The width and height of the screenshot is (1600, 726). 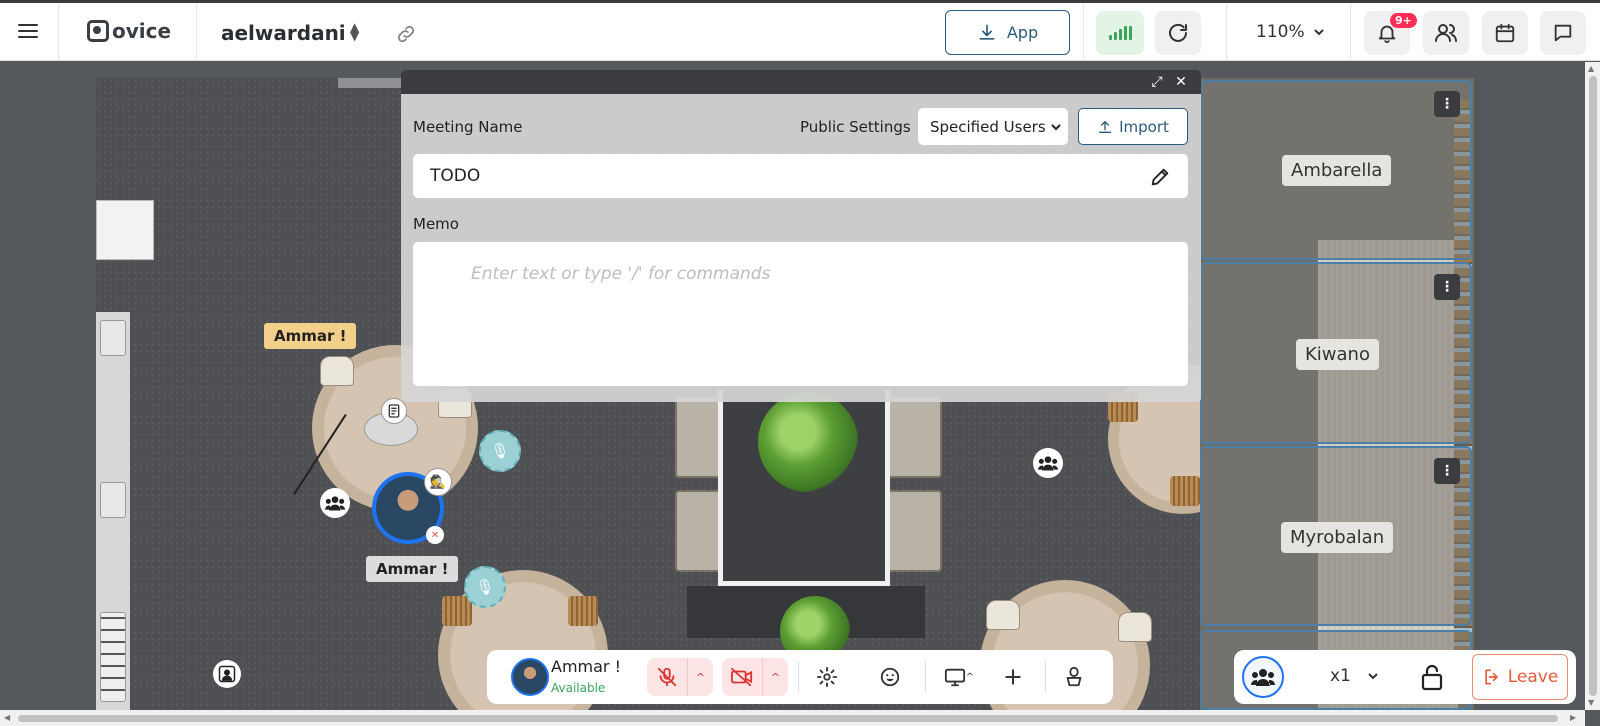 What do you see at coordinates (800, 176) in the screenshot?
I see `meeting-name-input` at bounding box center [800, 176].